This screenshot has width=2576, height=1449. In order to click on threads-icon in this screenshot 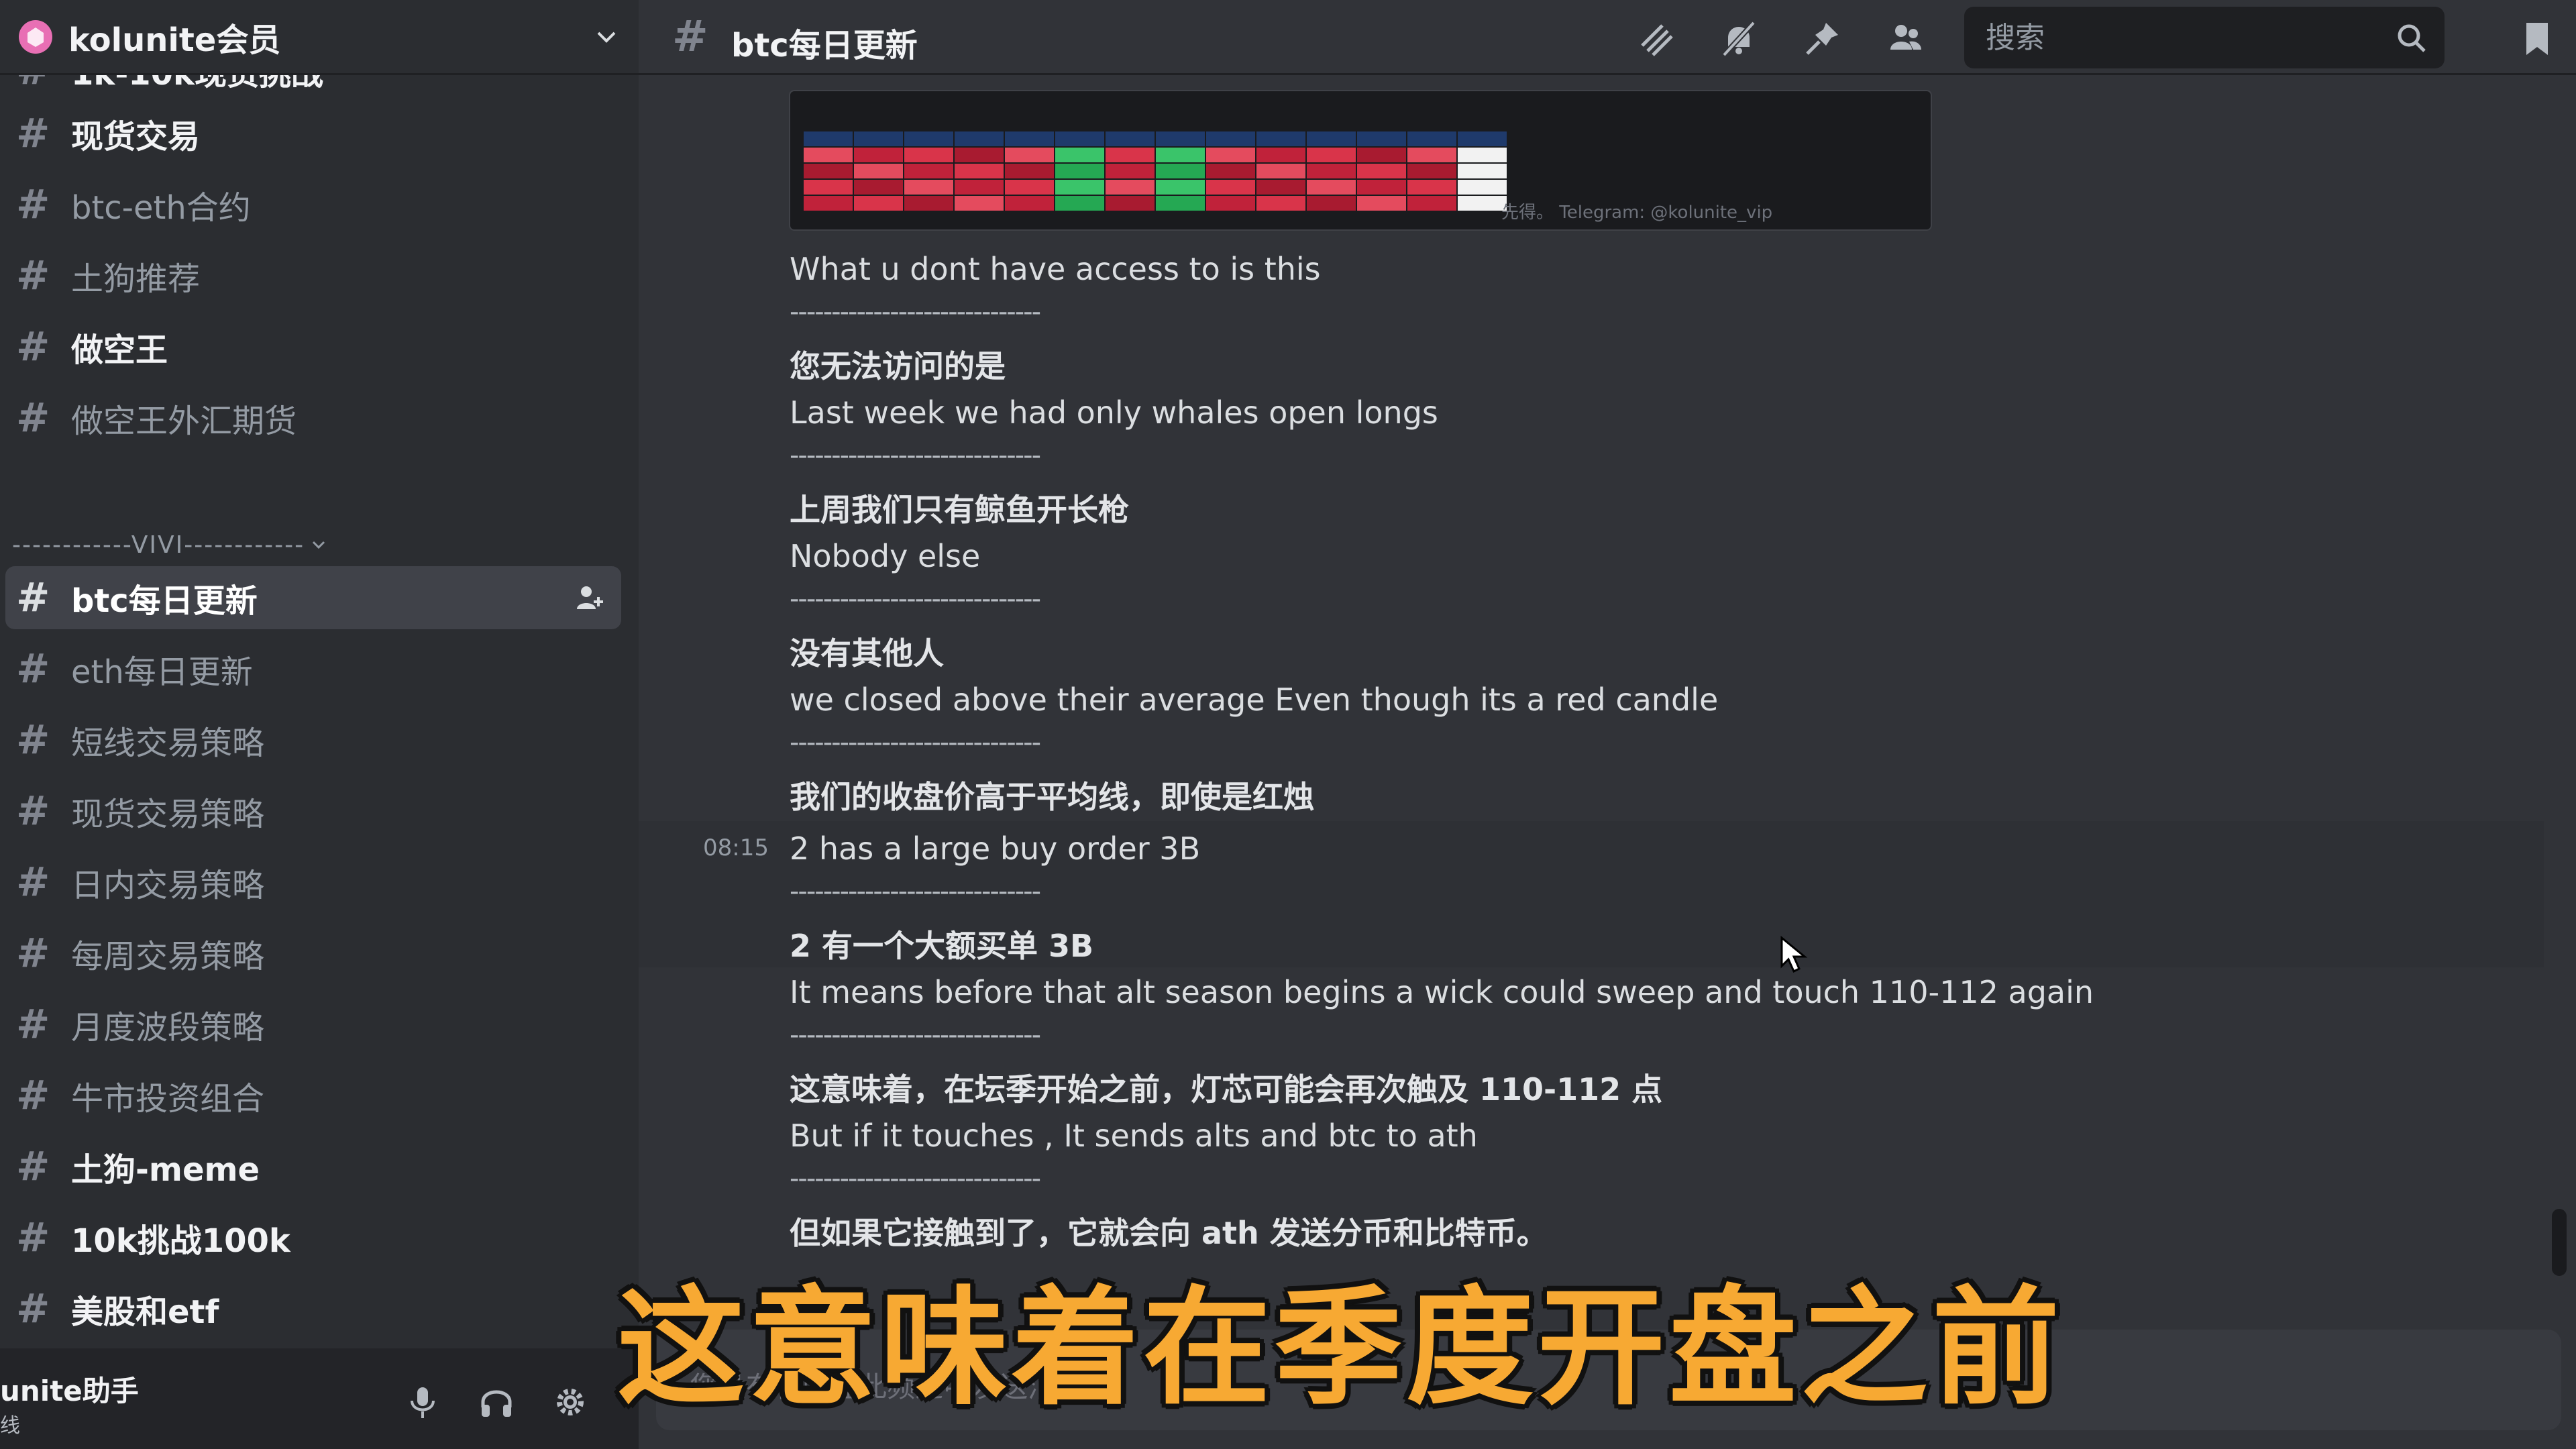, I will do `click(1655, 39)`.